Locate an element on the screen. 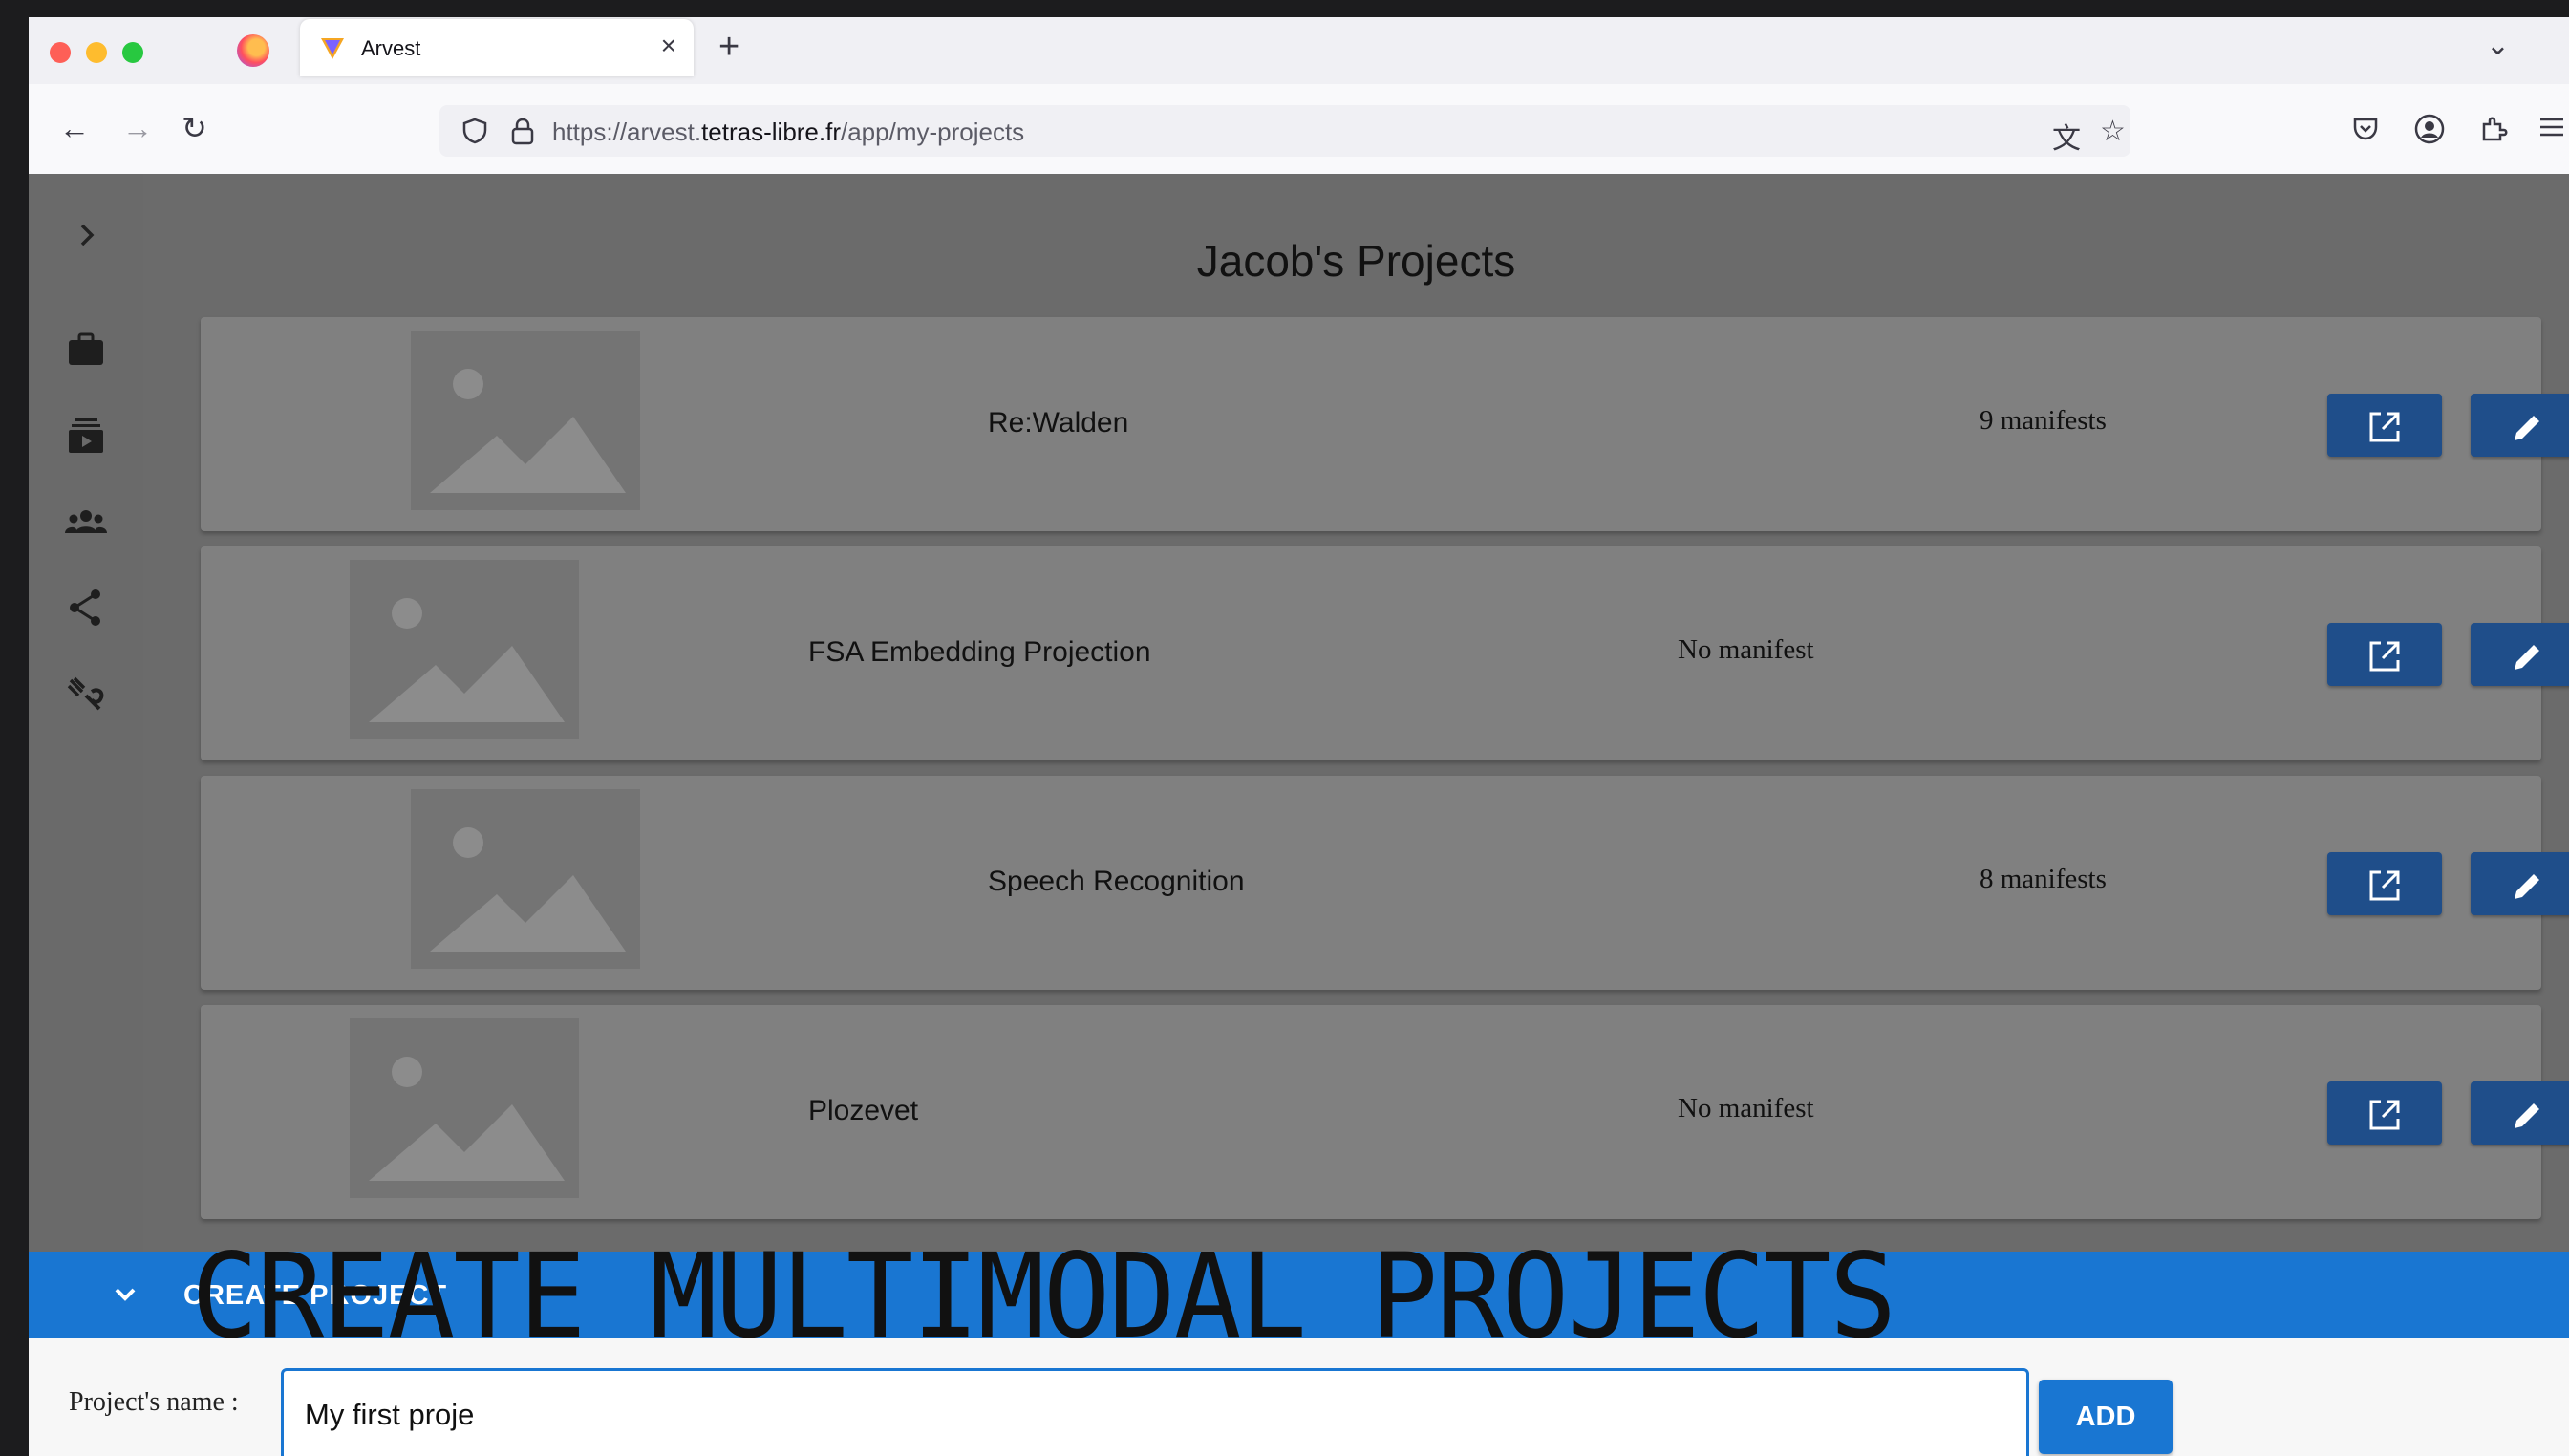 The width and height of the screenshot is (2569, 1456). sidebar is located at coordinates (87, 713).